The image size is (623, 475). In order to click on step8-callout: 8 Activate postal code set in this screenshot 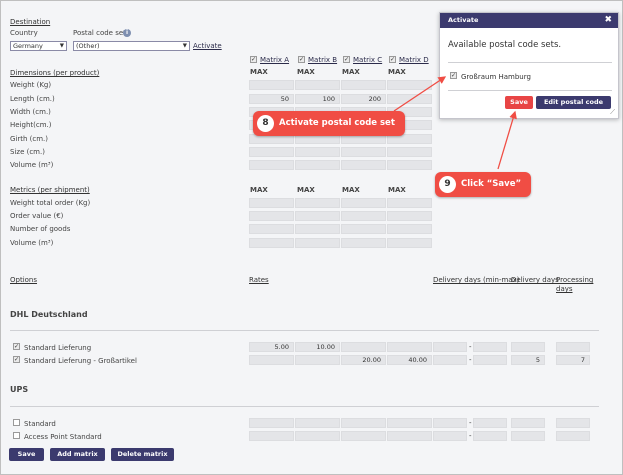, I will do `click(329, 123)`.